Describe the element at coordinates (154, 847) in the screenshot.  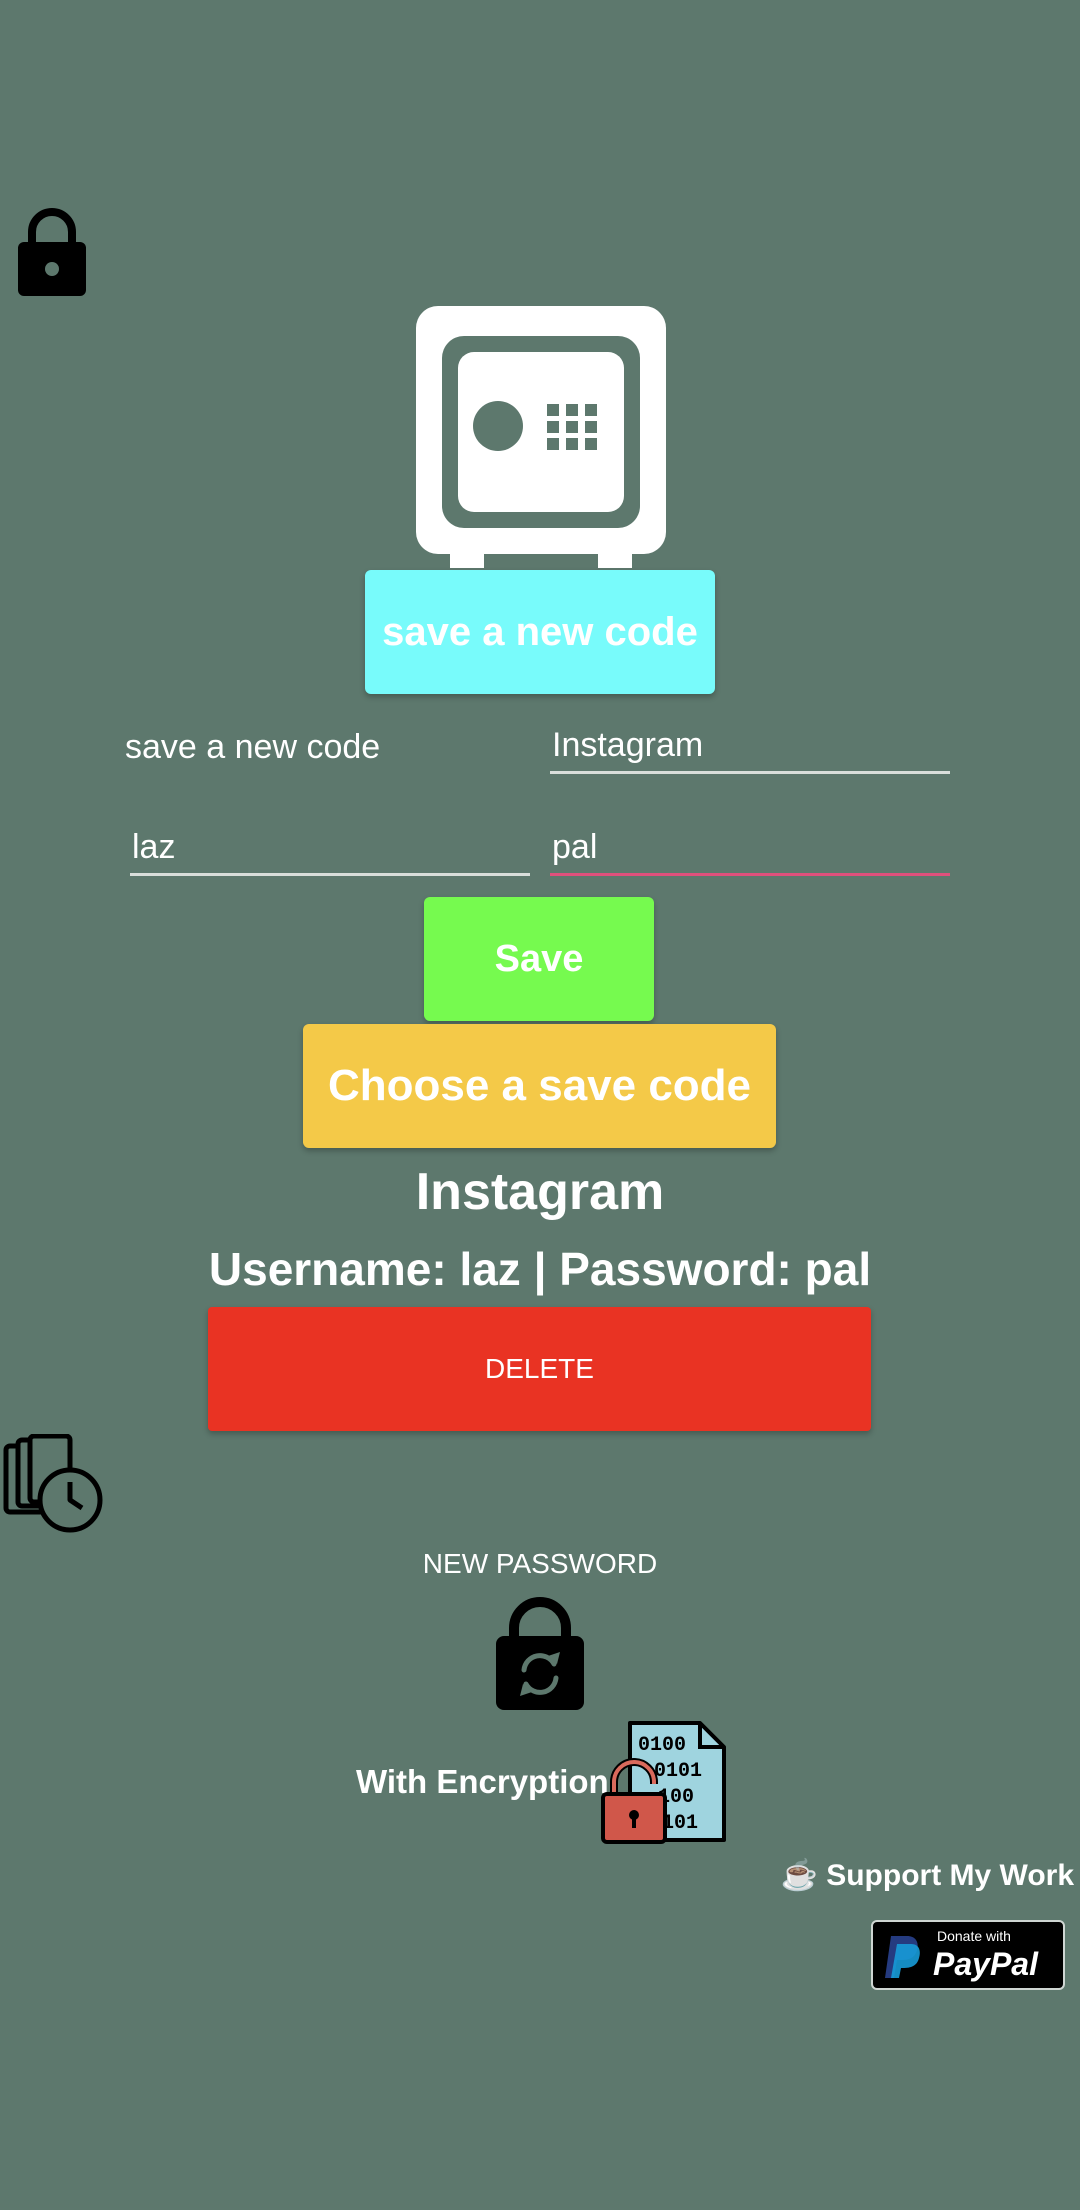
I see `username-value: laz` at that location.